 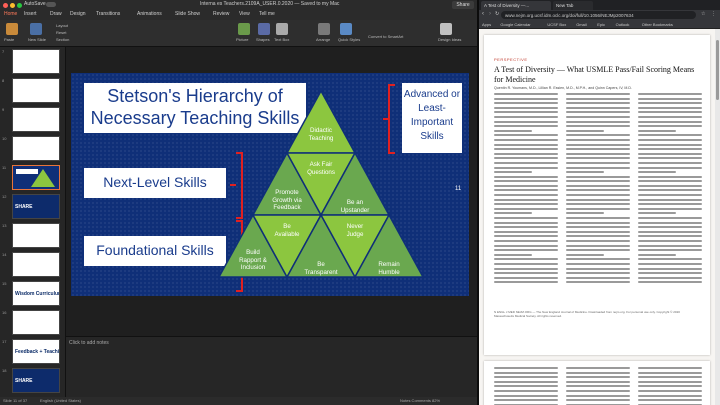 What do you see at coordinates (282, 29) in the screenshot?
I see `ribbon-text-box-icon` at bounding box center [282, 29].